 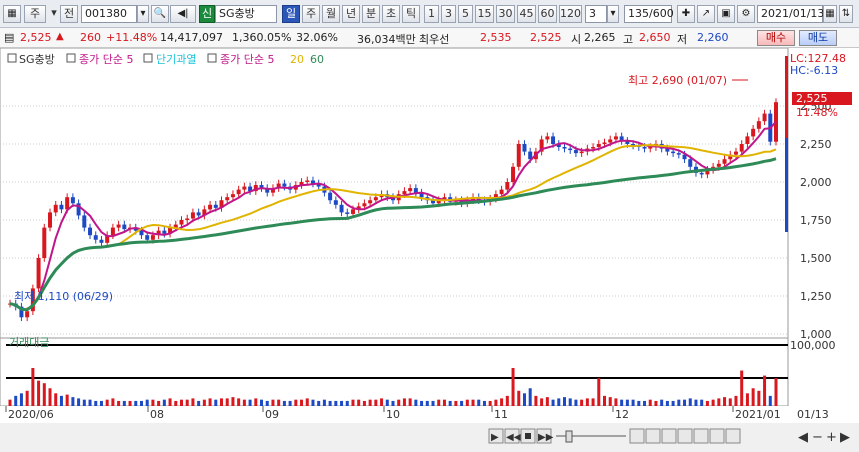 I want to click on period-second-tab: 초, so click(x=391, y=14).